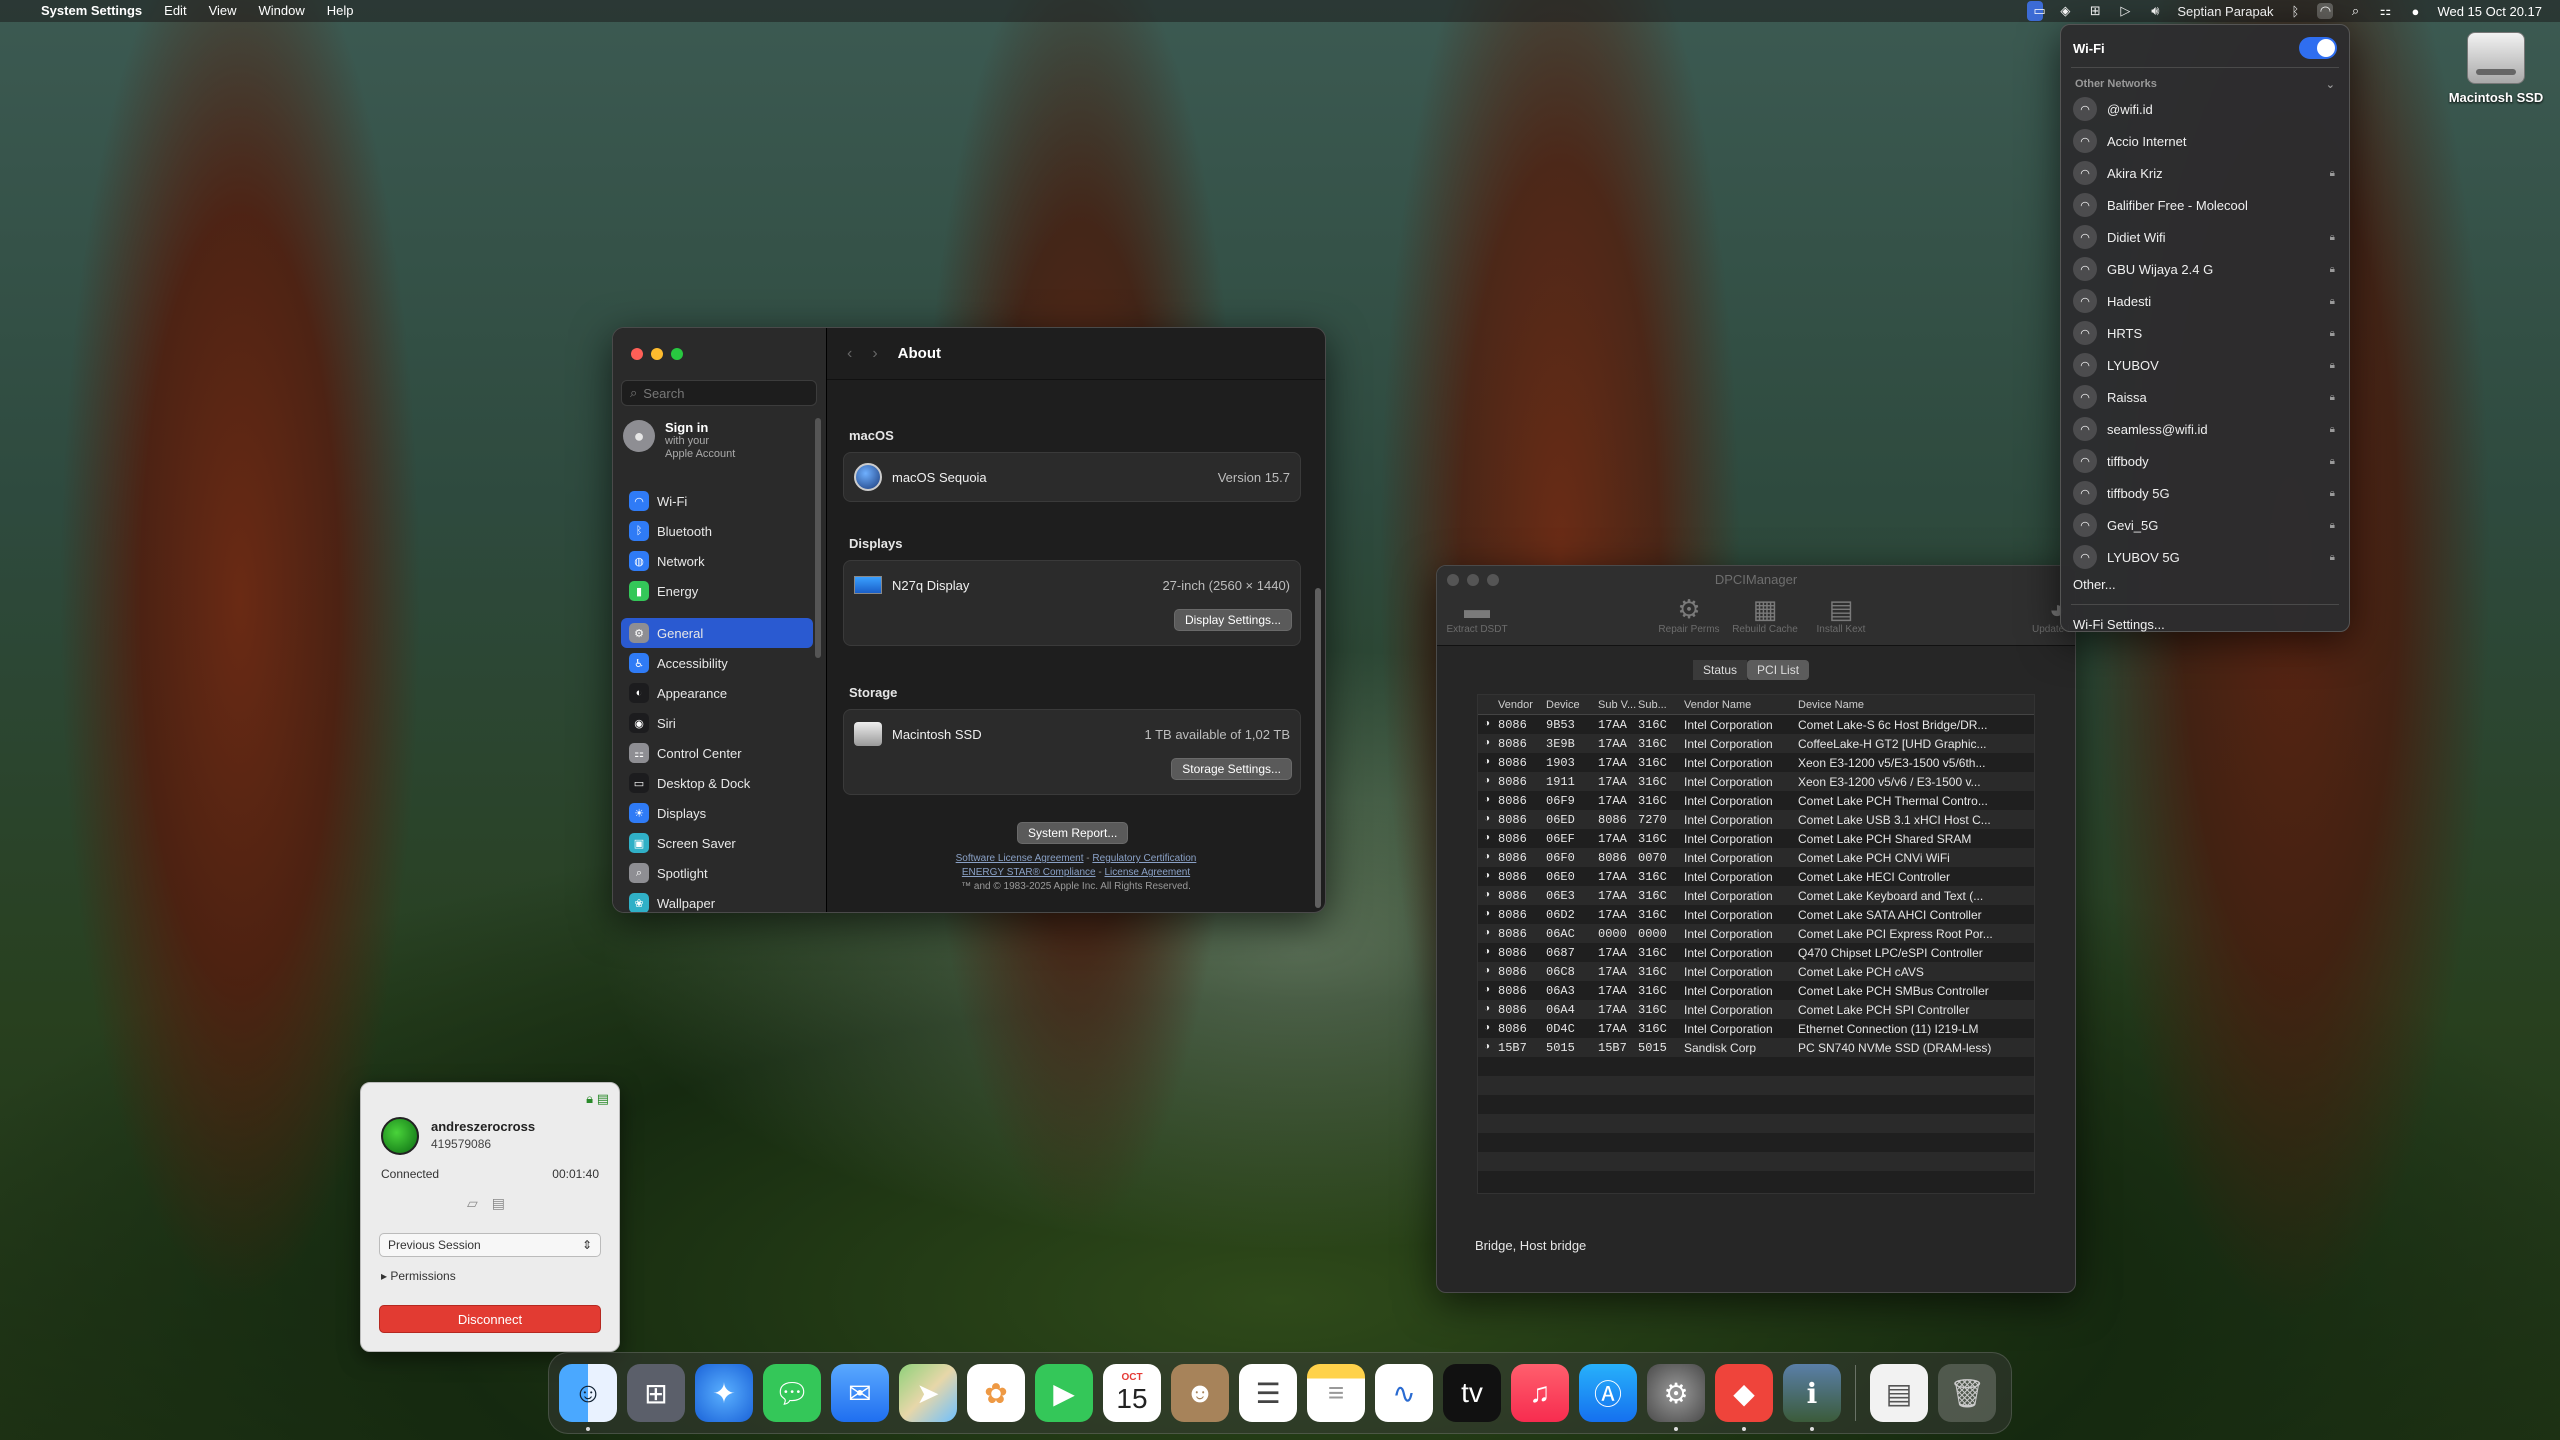 This screenshot has height=1440, width=2560. What do you see at coordinates (2225, 11) in the screenshot?
I see `user-name: Septian Parapak` at bounding box center [2225, 11].